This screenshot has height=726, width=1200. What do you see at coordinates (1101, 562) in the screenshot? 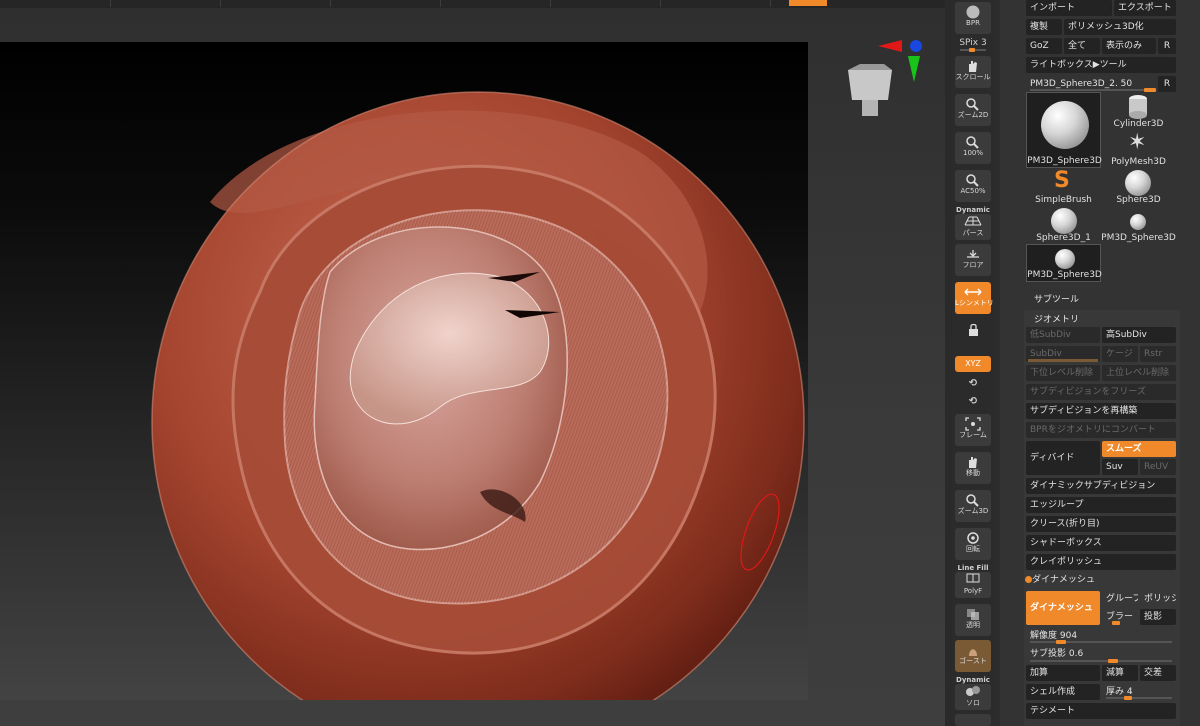
I see `claypolish-subpanel: クレイポリッシュ` at bounding box center [1101, 562].